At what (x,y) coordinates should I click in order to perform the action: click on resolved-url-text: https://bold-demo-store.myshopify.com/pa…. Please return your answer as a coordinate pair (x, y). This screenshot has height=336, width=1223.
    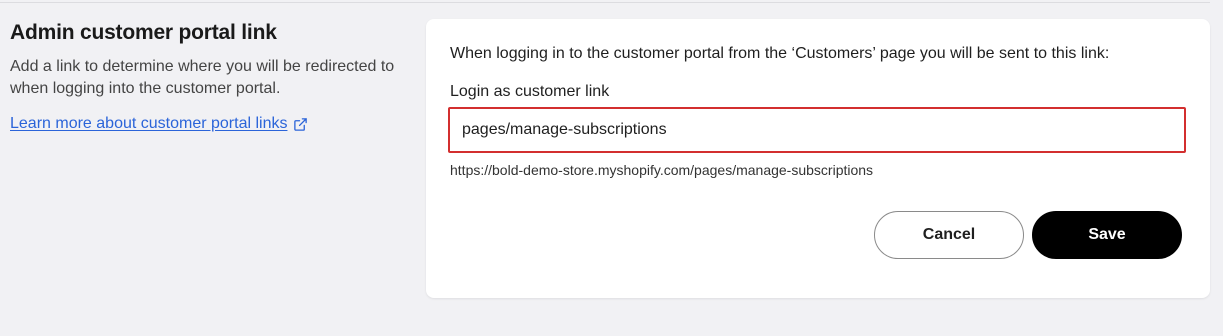
    Looking at the image, I should click on (662, 170).